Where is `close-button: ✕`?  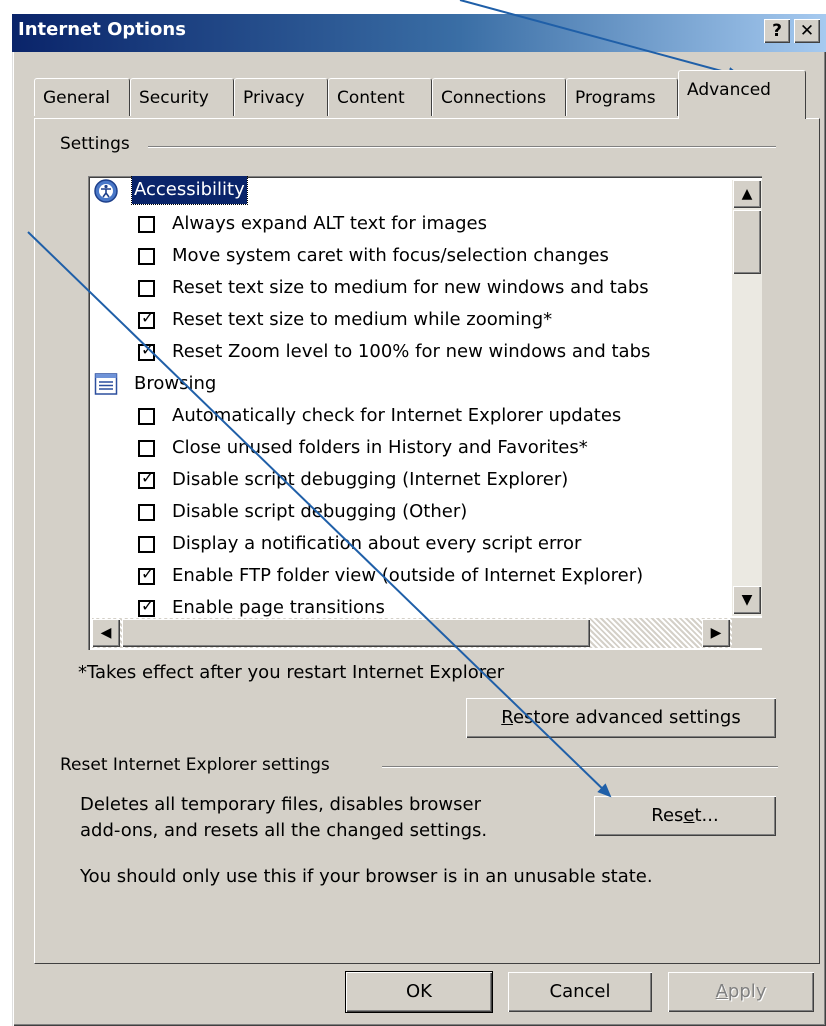 close-button: ✕ is located at coordinates (807, 31).